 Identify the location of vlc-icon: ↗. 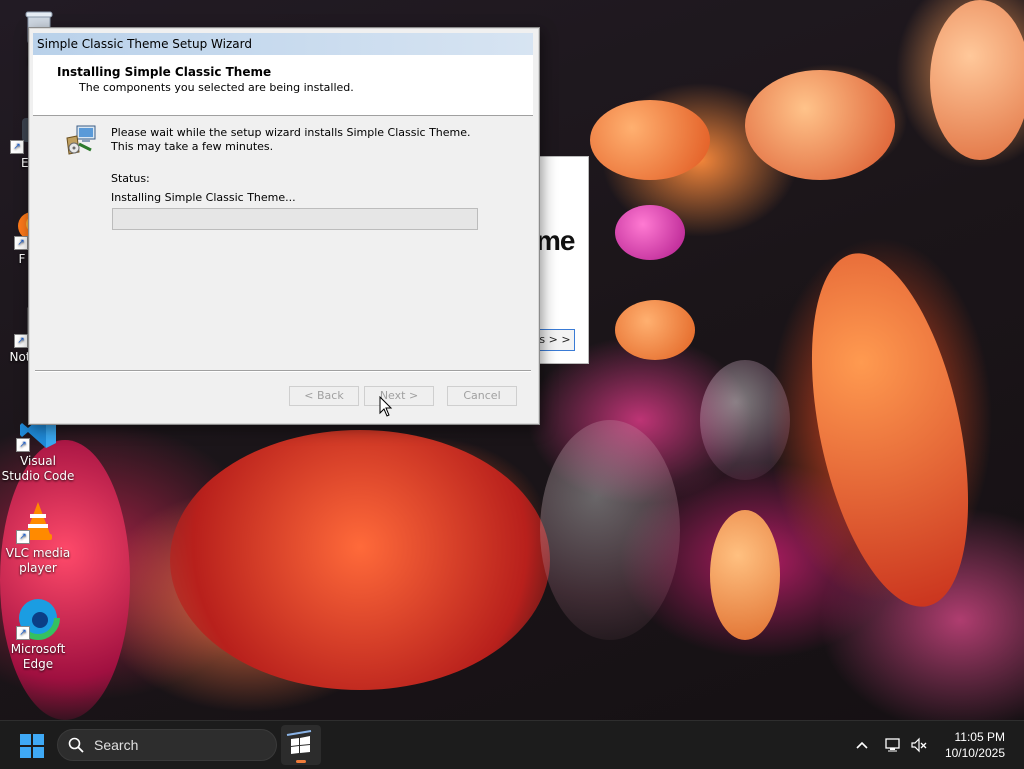
(38, 522).